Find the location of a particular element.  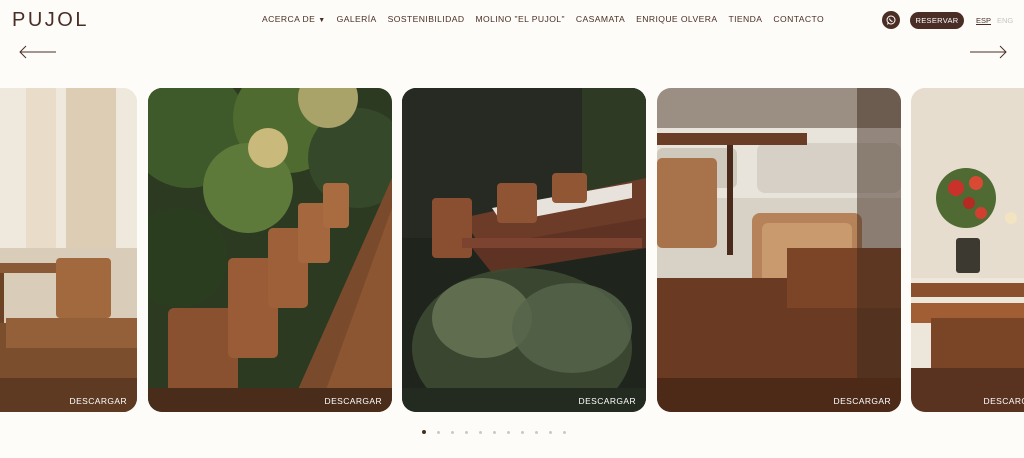

nav-item-galeria: GALERÍA is located at coordinates (357, 19).